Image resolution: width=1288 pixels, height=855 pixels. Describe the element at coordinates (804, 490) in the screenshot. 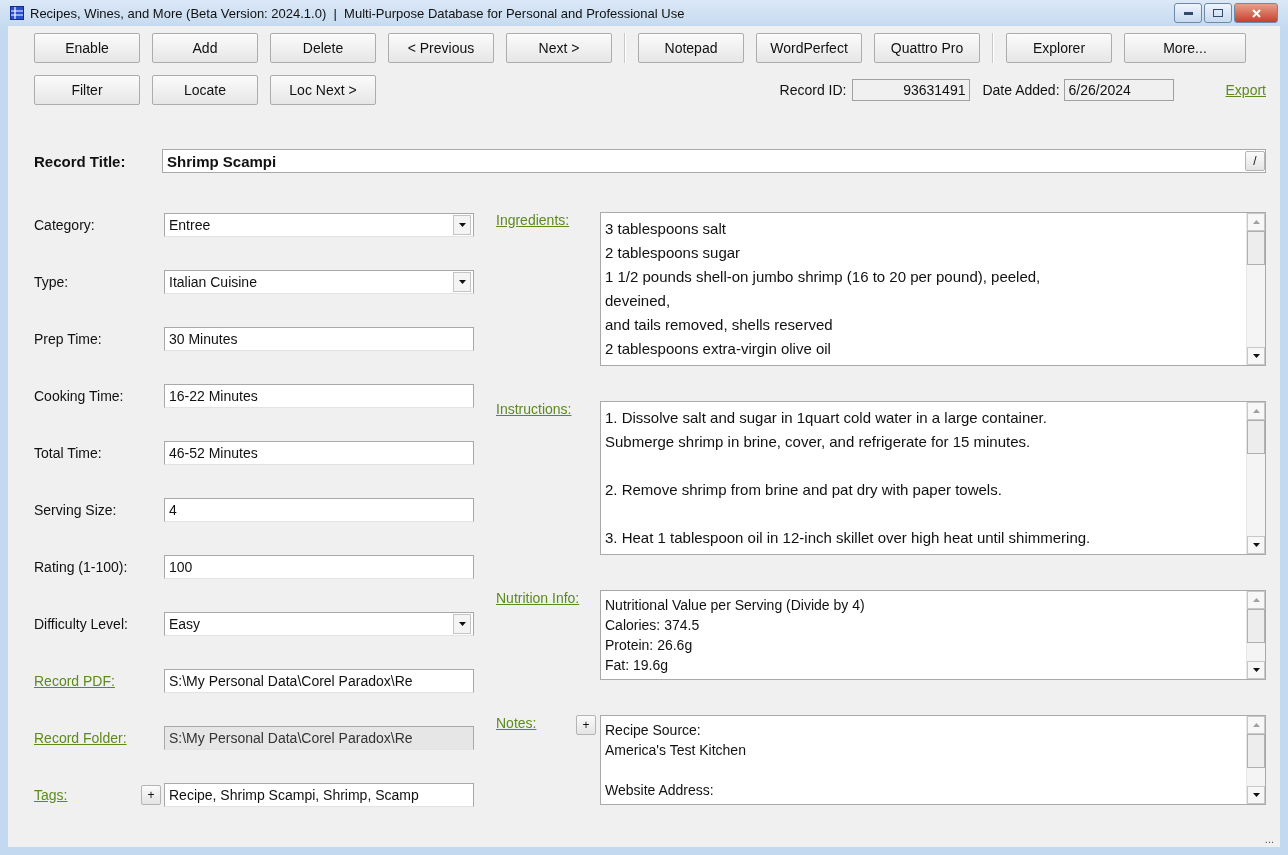

I see `memo-line: 2. Remove shrimp from brine and pat dry with paper towels.` at that location.